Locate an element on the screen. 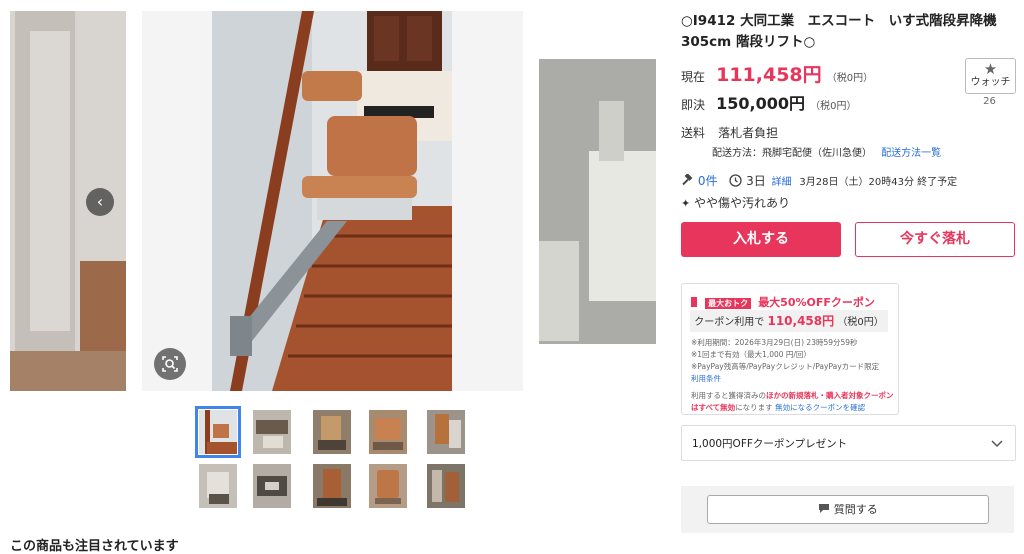 The height and width of the screenshot is (554, 1024). watch-label: ウォッチ is located at coordinates (990, 82).